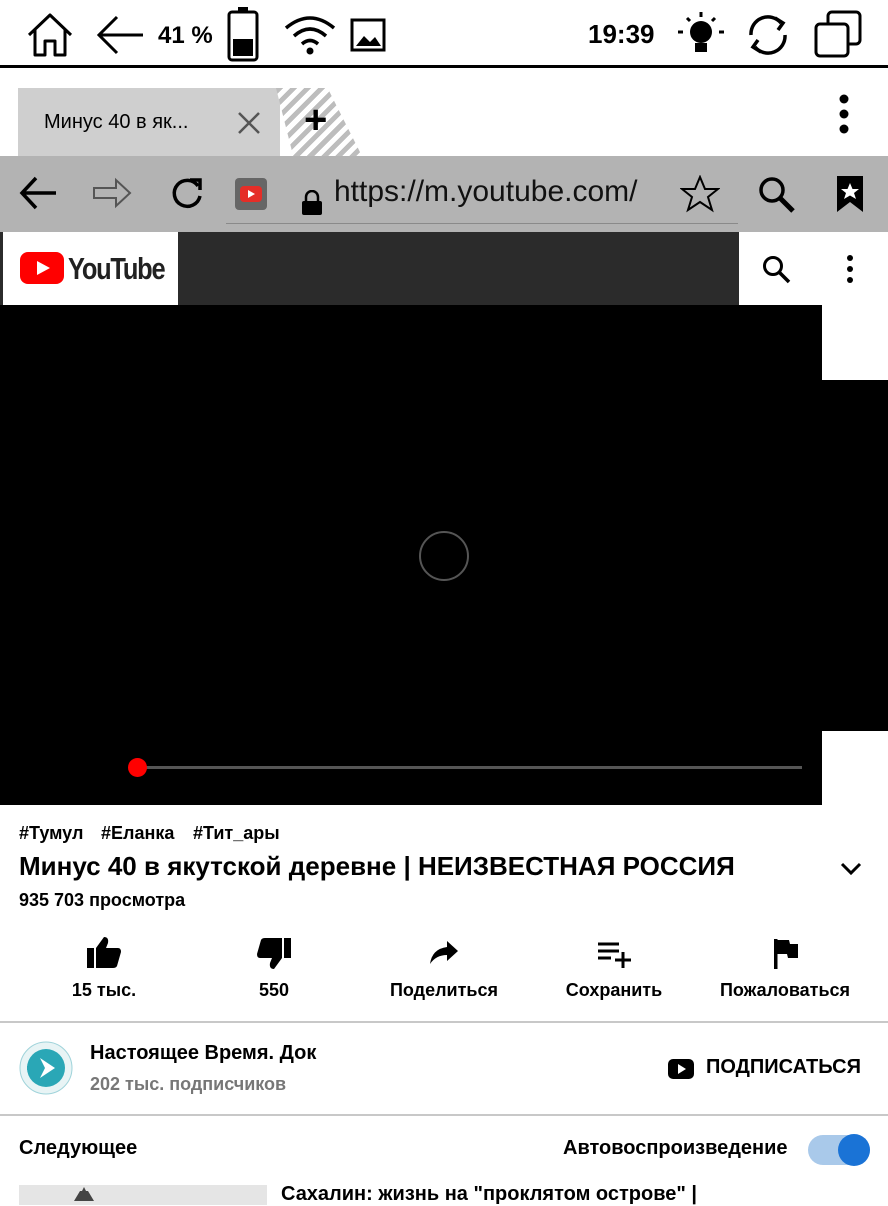  What do you see at coordinates (203, 1053) in the screenshot?
I see `channel-name: Настоящее Время. Док` at bounding box center [203, 1053].